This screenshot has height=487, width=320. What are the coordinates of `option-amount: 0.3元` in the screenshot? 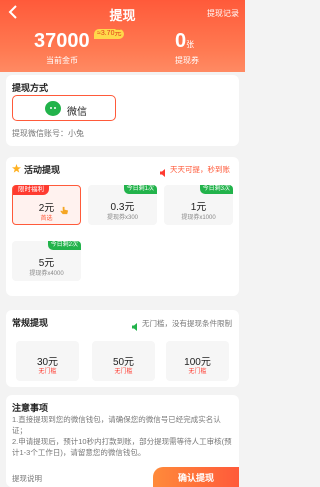 It's located at (122, 207).